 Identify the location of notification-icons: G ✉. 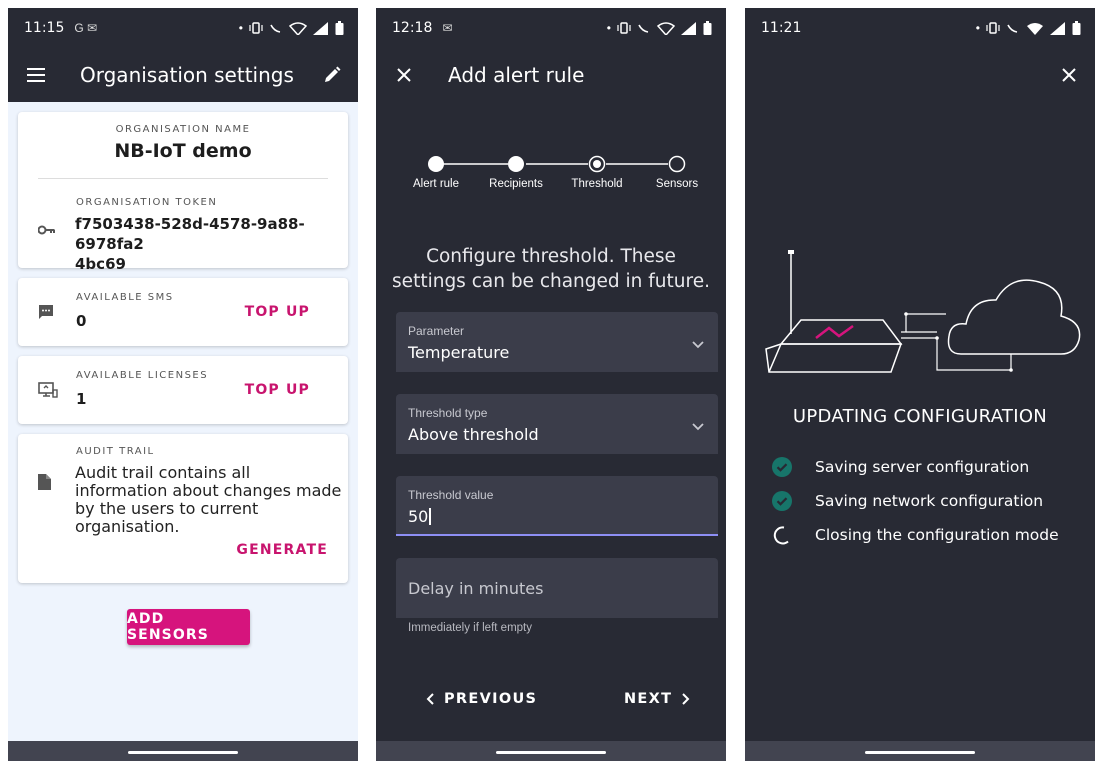
(86, 28).